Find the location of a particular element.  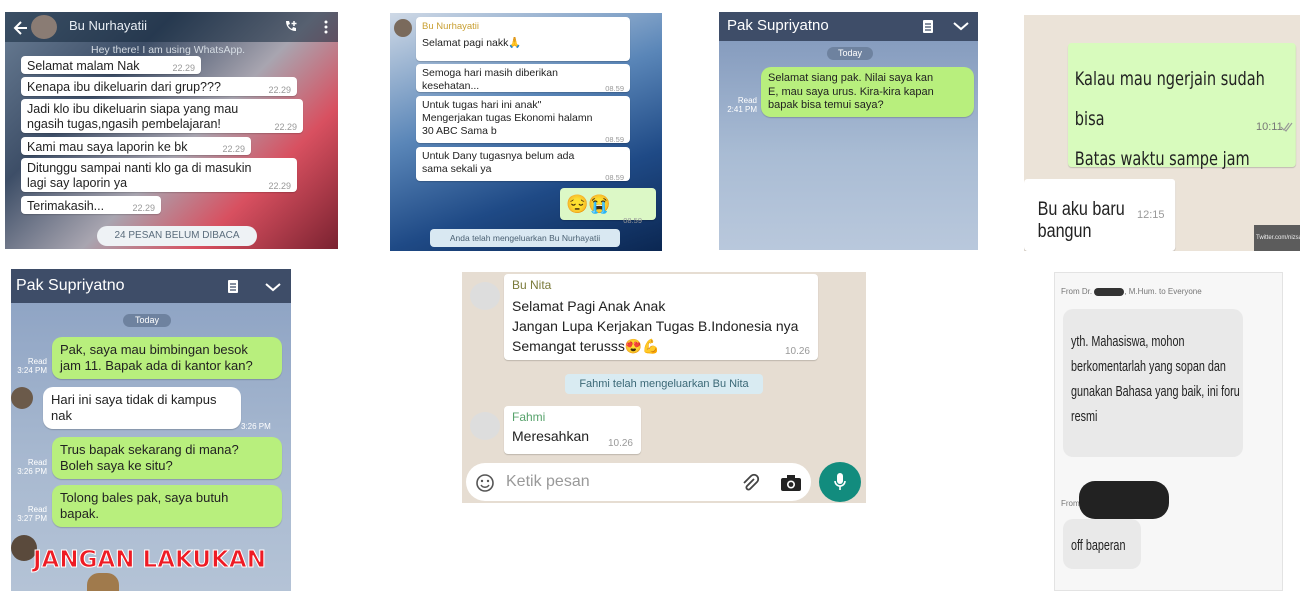

watermark: Twitter.com/nizsalsa is located at coordinates (1277, 238).